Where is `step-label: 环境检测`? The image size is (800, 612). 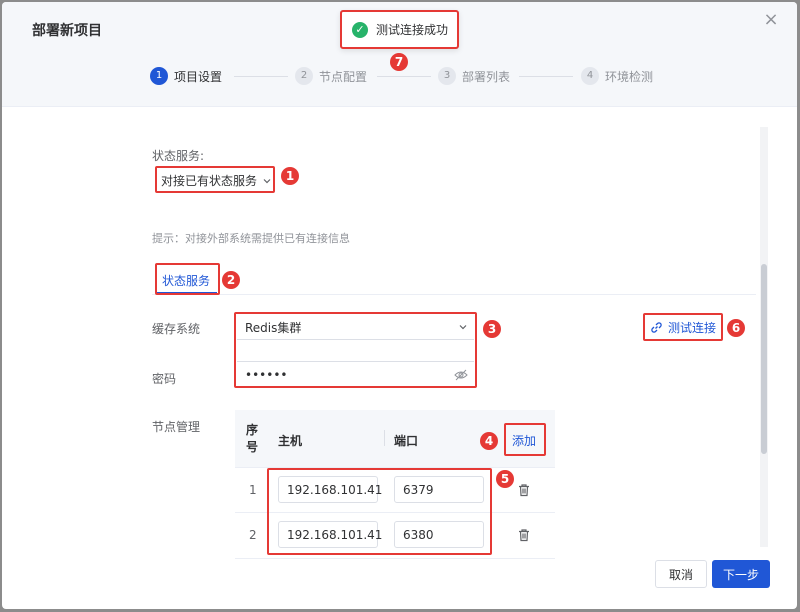
step-label: 环境检测 is located at coordinates (629, 76).